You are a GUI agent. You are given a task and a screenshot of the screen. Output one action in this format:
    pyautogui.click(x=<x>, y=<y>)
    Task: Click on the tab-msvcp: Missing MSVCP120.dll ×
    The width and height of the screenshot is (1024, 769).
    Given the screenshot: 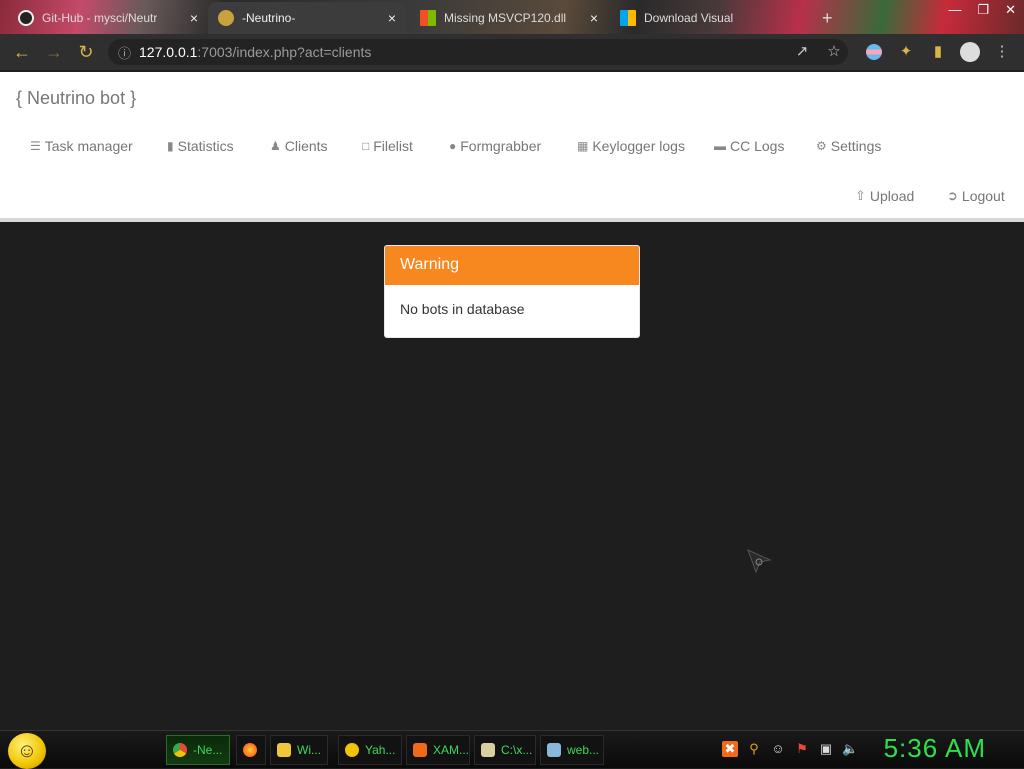 What is the action you would take?
    pyautogui.click(x=509, y=18)
    